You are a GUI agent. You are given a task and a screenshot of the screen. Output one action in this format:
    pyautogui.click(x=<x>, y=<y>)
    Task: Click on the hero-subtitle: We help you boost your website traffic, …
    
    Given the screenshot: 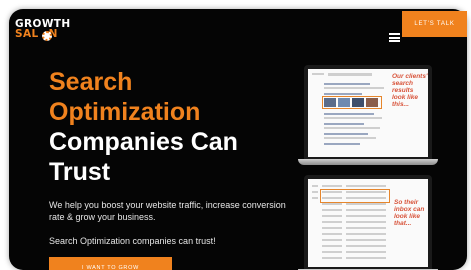 What is the action you would take?
    pyautogui.click(x=167, y=211)
    